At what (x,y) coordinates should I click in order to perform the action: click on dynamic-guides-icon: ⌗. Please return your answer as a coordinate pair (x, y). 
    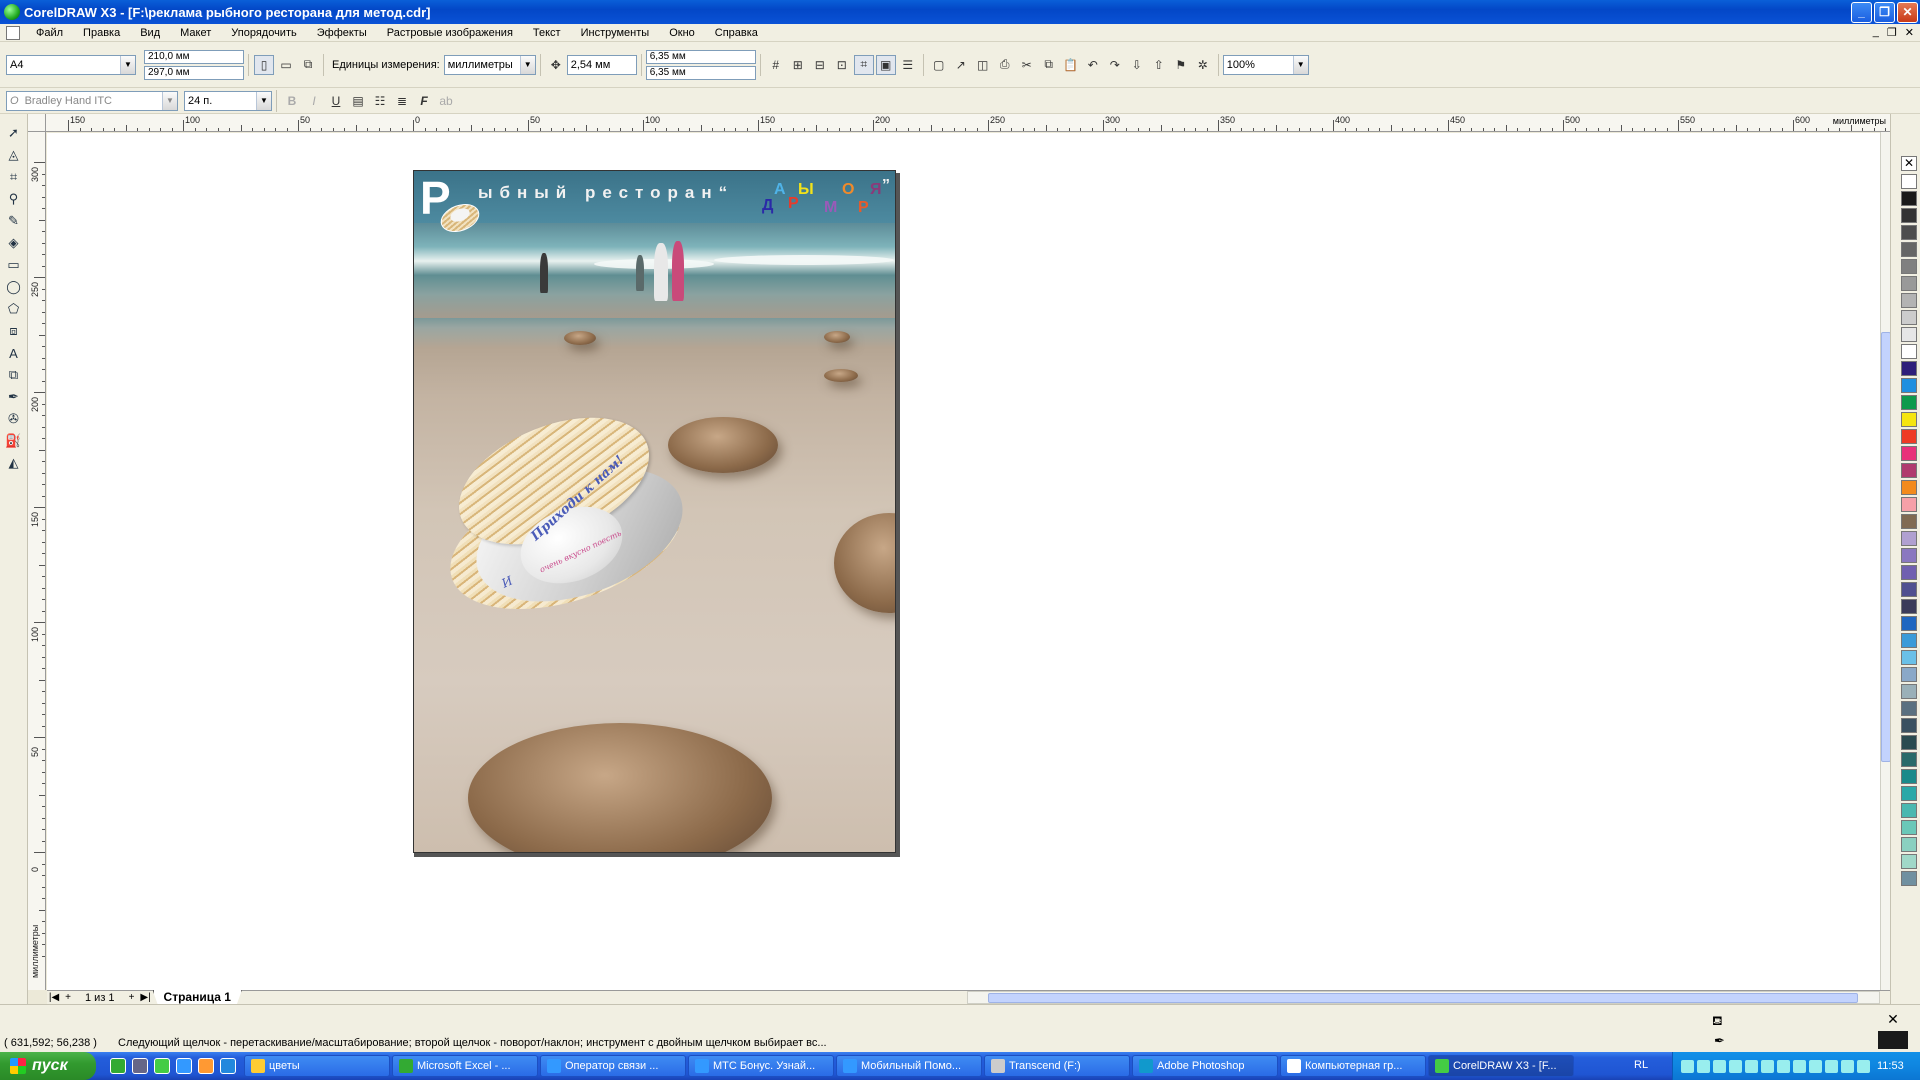
    Looking at the image, I should click on (863, 64).